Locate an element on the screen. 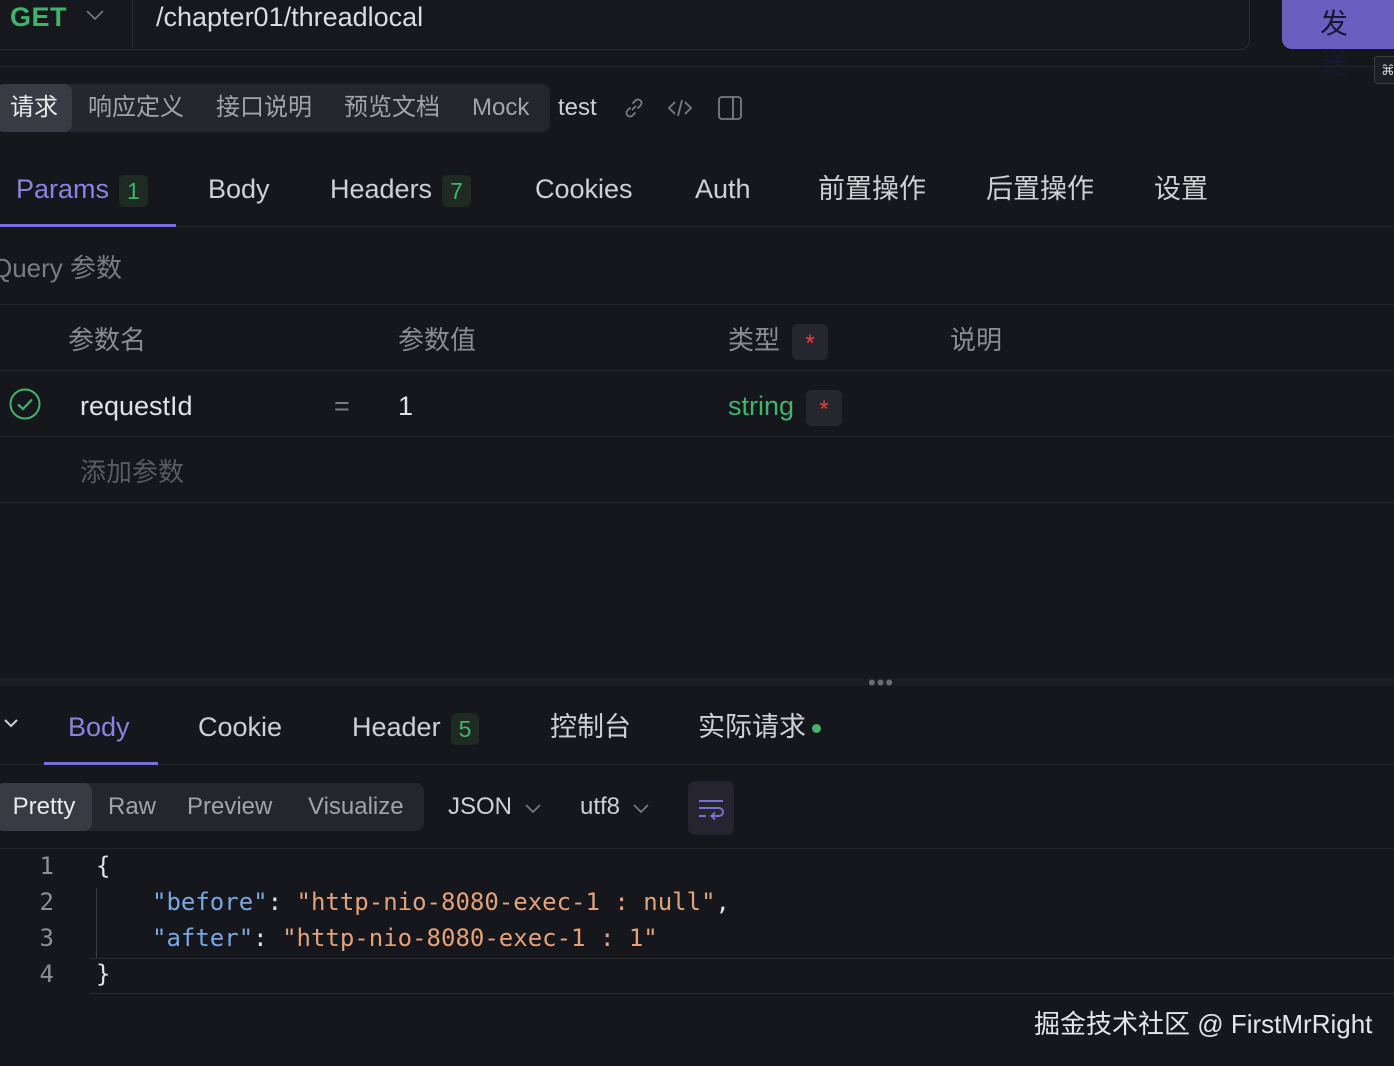 Image resolution: width=1394 pixels, height=1066 pixels. response-tab-actual-request-label: 实际请求 is located at coordinates (752, 727).